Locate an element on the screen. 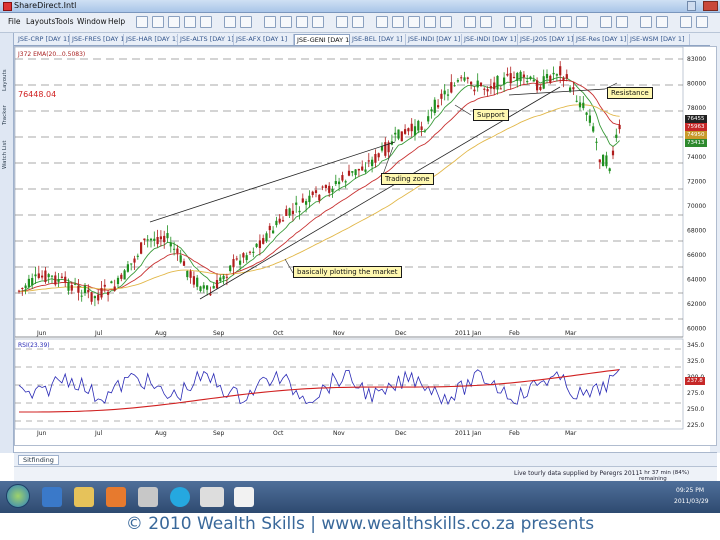  info-icon is located at coordinates (702, 22).